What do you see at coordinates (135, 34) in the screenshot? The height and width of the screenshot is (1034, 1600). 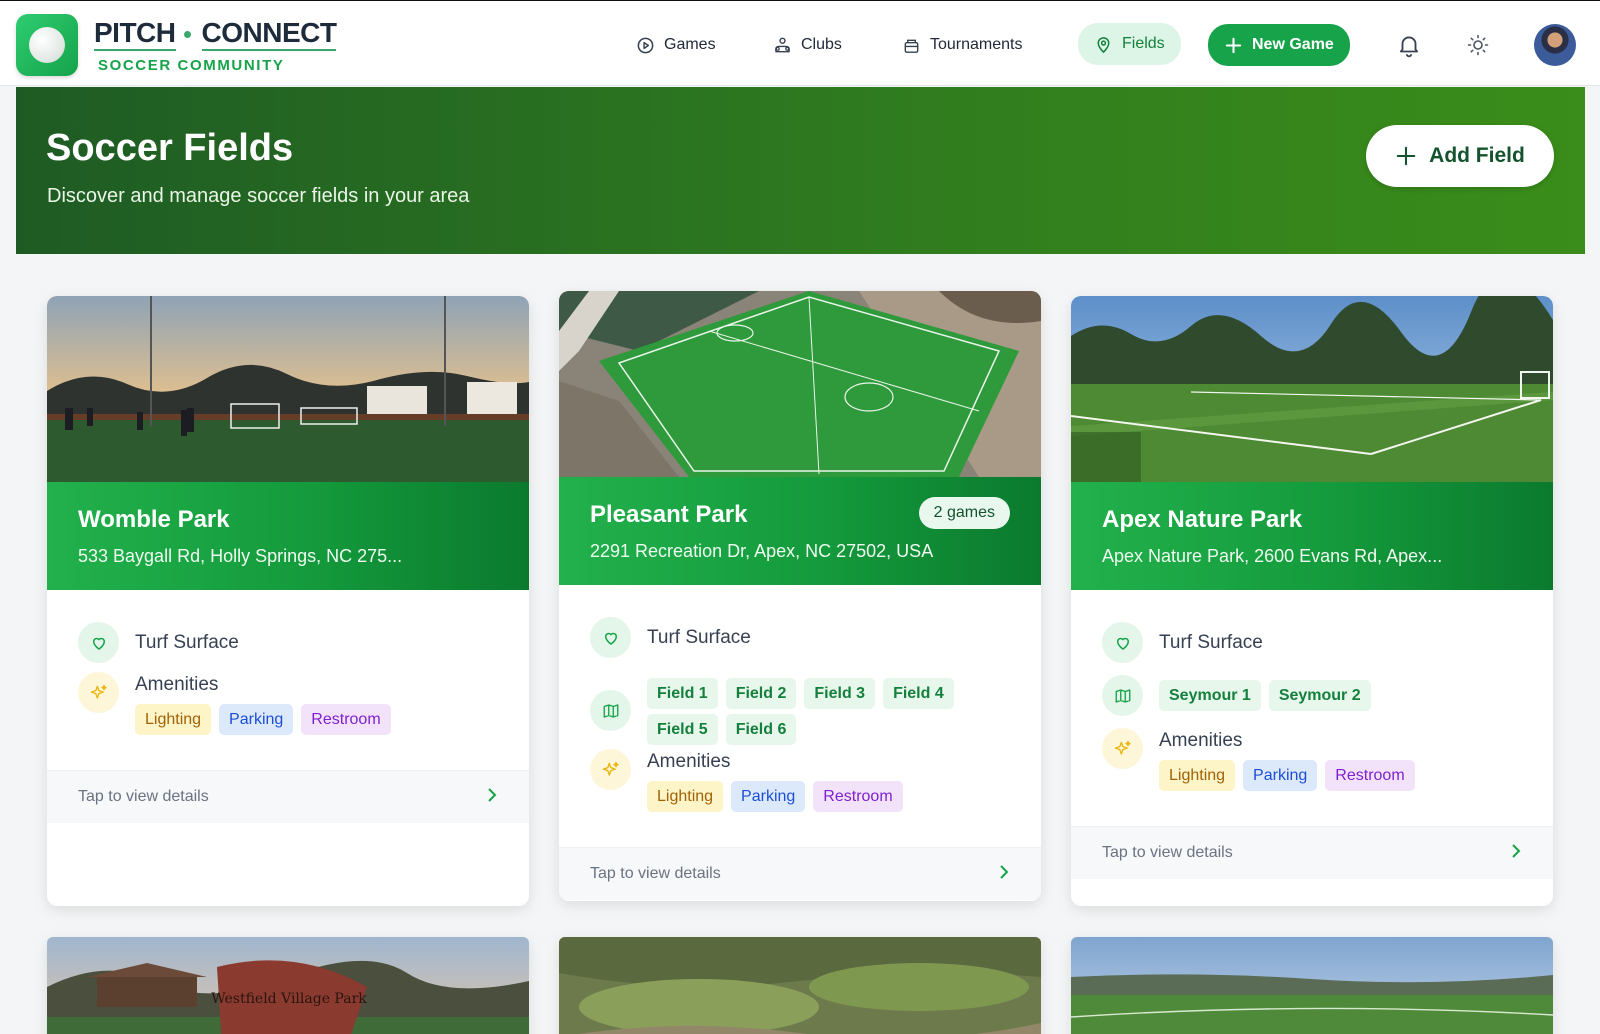 I see `brand-name-left: PITCH` at bounding box center [135, 34].